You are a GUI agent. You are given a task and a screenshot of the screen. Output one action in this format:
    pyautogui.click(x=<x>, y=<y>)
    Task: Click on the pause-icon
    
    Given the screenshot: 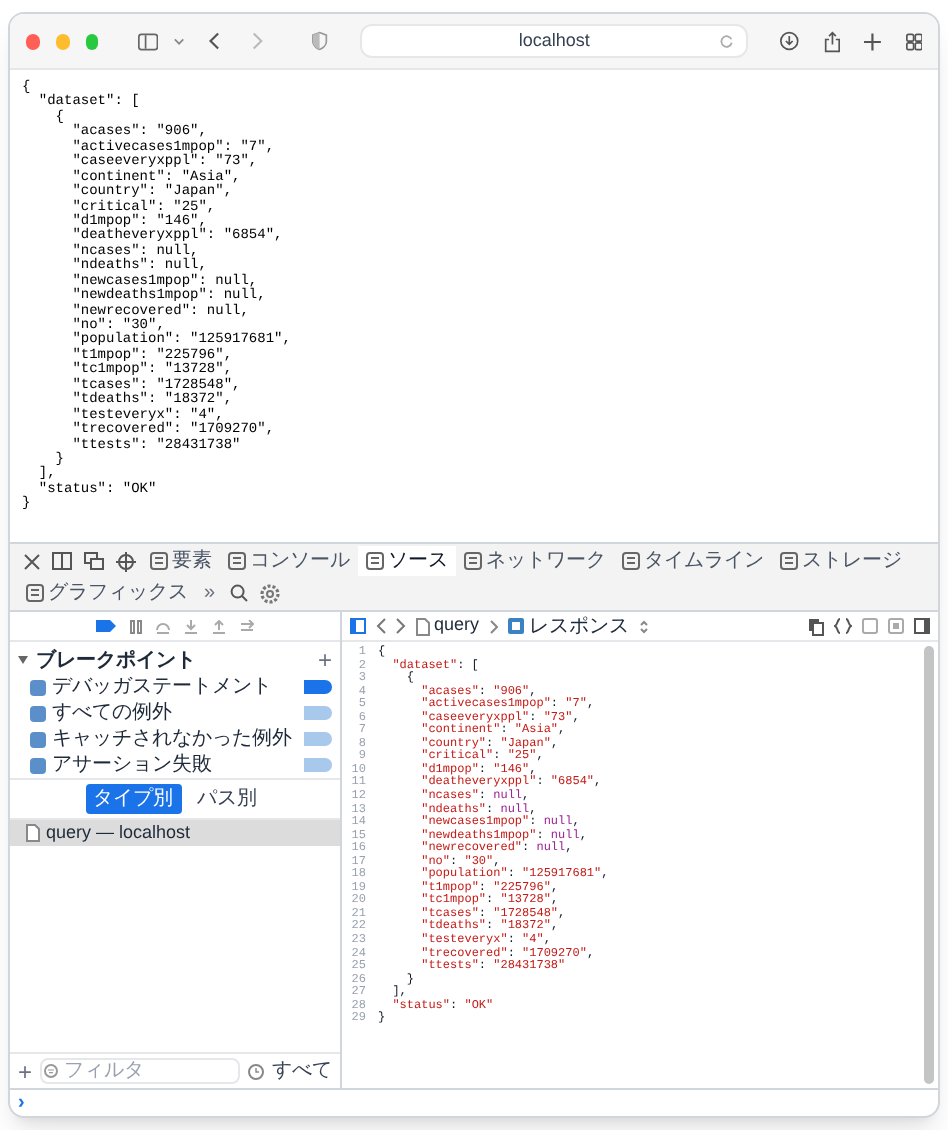 What is the action you would take?
    pyautogui.click(x=136, y=626)
    